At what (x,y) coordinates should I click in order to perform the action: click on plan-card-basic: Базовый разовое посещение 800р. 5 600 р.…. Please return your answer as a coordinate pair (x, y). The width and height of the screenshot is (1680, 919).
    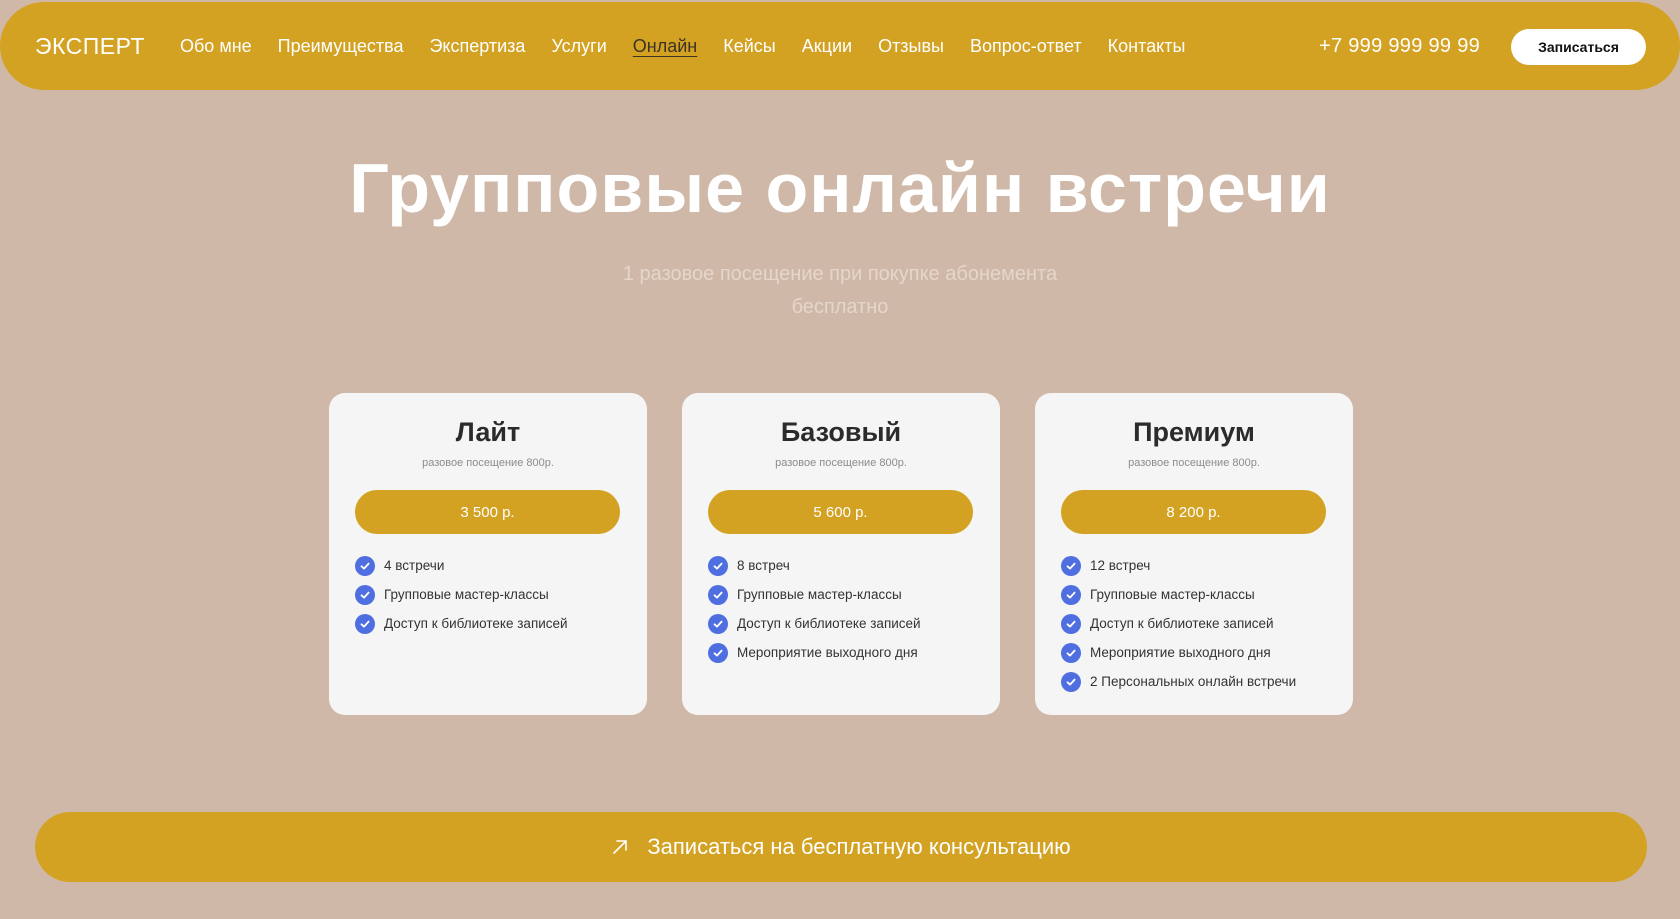
    Looking at the image, I should click on (841, 554).